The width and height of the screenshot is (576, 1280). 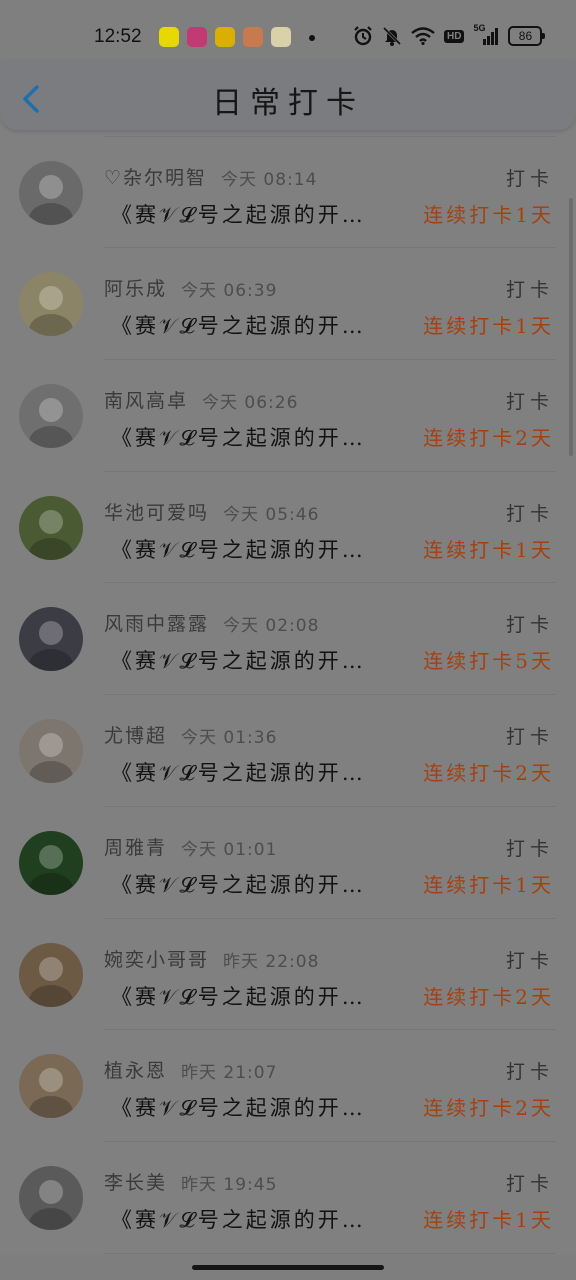 I want to click on gesture-nav-area, so click(x=288, y=1267).